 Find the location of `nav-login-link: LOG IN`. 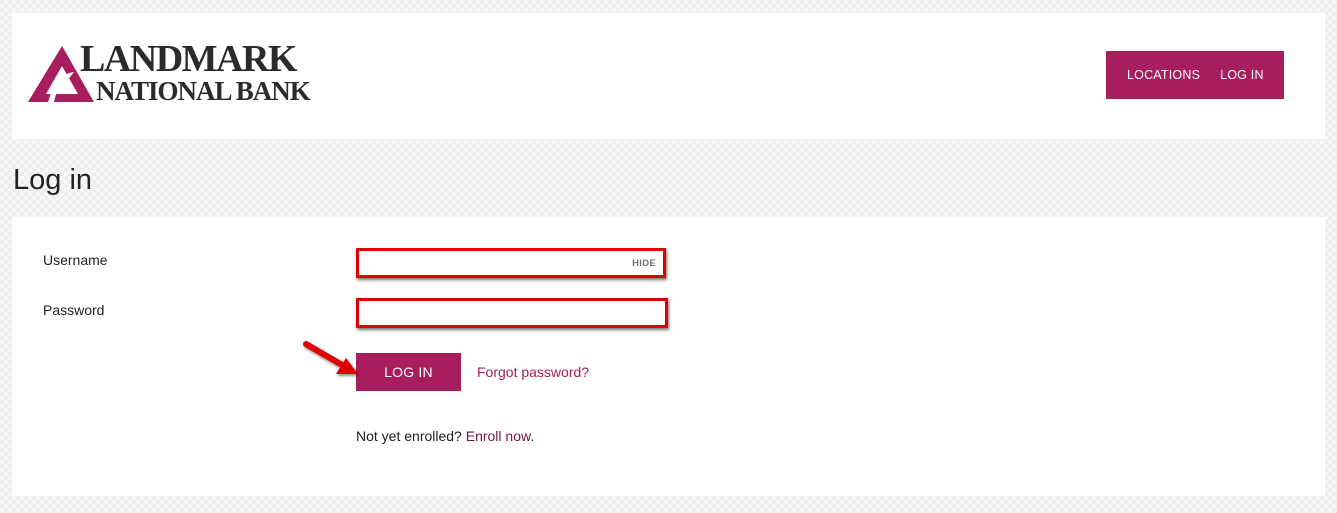

nav-login-link: LOG IN is located at coordinates (1242, 75).